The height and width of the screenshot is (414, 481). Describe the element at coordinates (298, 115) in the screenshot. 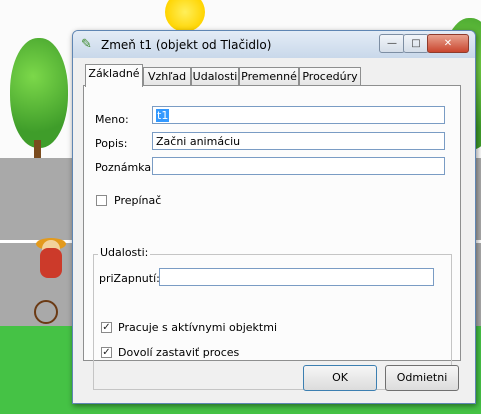

I see `meno-field: t1` at that location.